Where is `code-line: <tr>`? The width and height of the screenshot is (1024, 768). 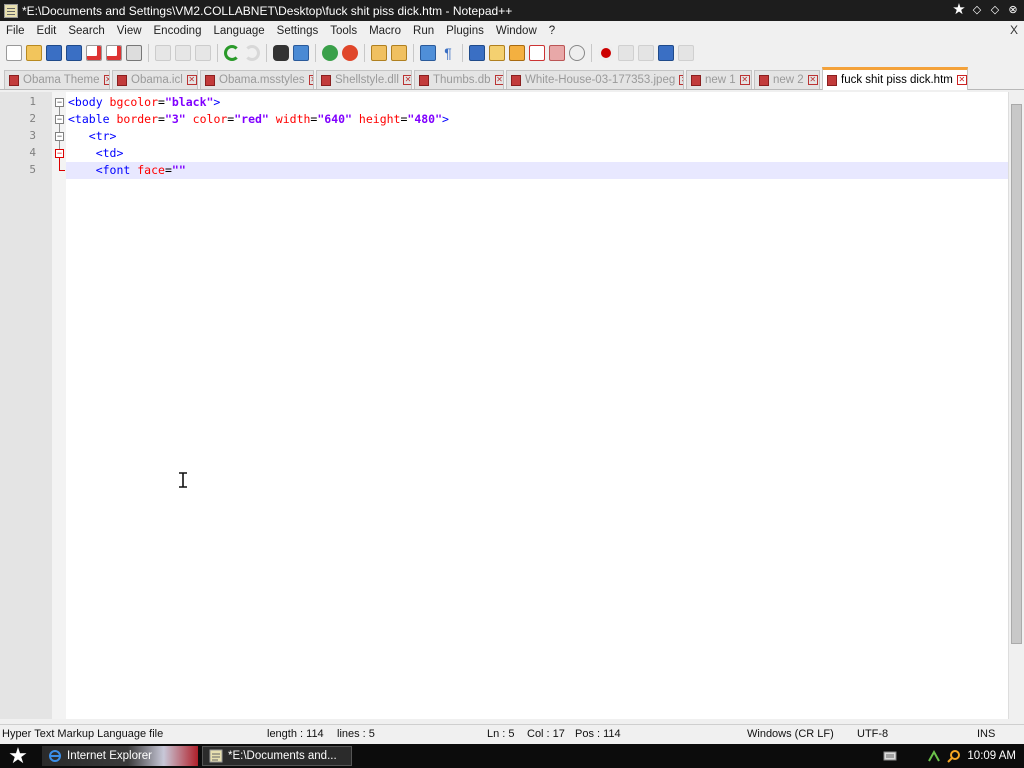 code-line: <tr> is located at coordinates (92, 136).